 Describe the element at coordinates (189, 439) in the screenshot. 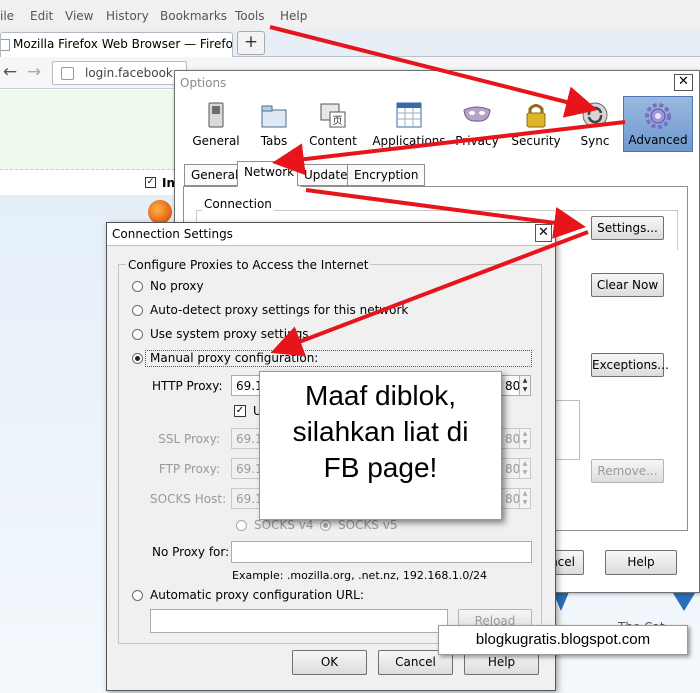

I see `ssl-proxy-label: SSL Proxy:` at that location.